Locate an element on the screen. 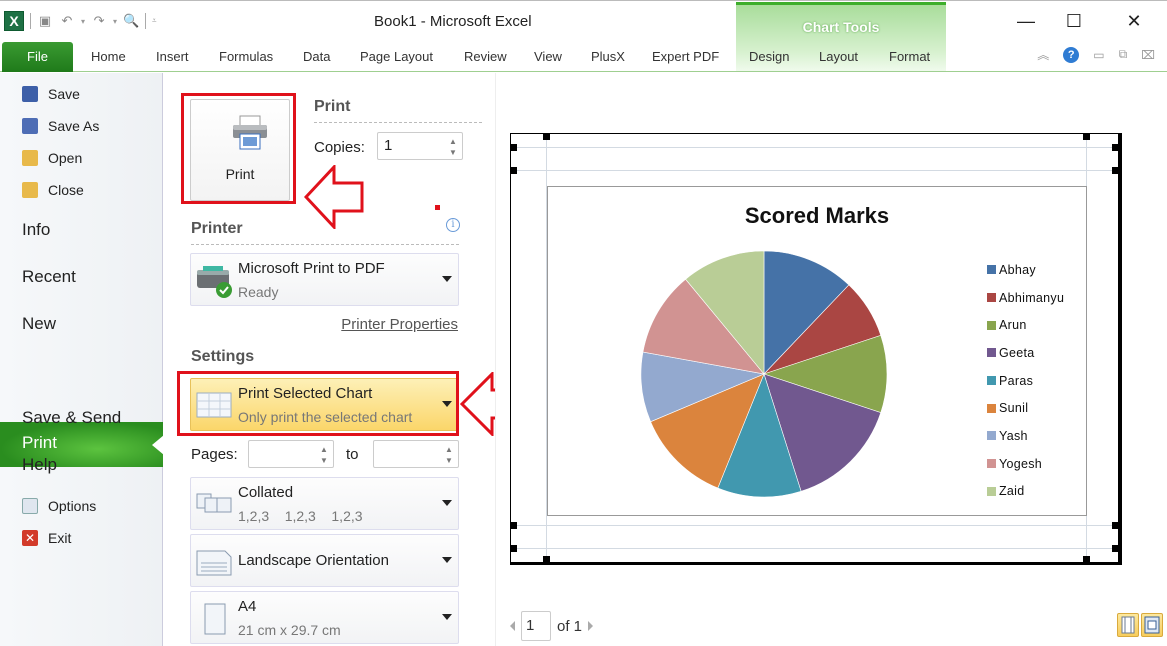 The width and height of the screenshot is (1167, 646). nav-item-label: Open is located at coordinates (65, 158).